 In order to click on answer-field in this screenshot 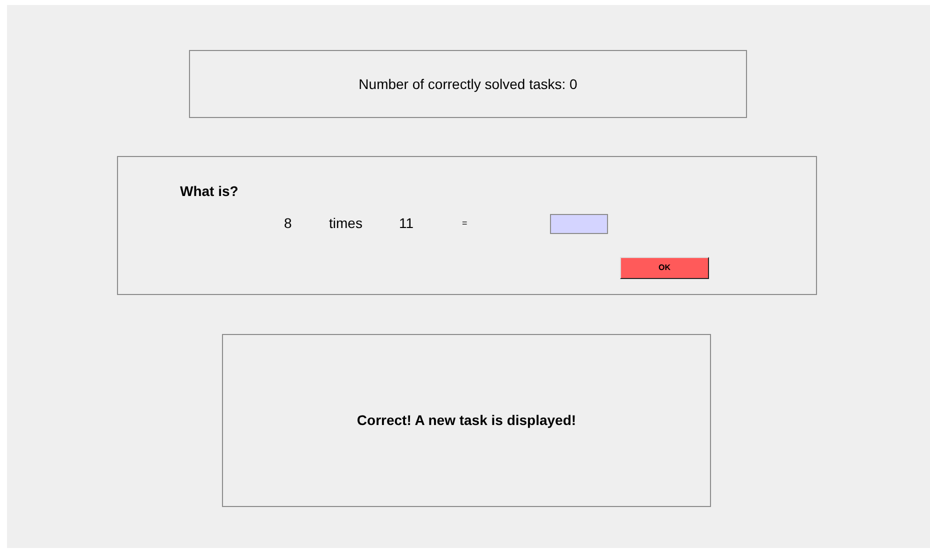, I will do `click(579, 224)`.